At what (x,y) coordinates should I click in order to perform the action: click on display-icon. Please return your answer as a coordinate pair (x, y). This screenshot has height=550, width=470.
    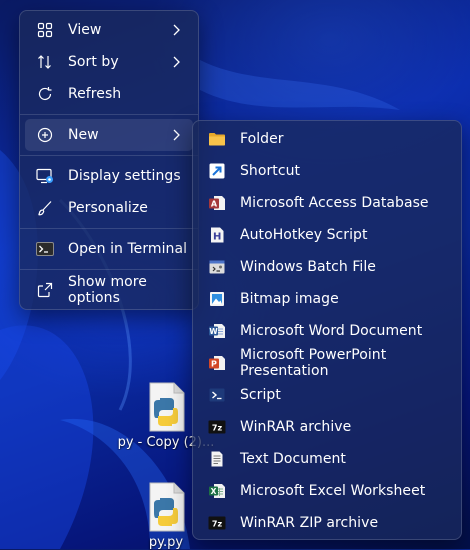
    Looking at the image, I should click on (45, 176).